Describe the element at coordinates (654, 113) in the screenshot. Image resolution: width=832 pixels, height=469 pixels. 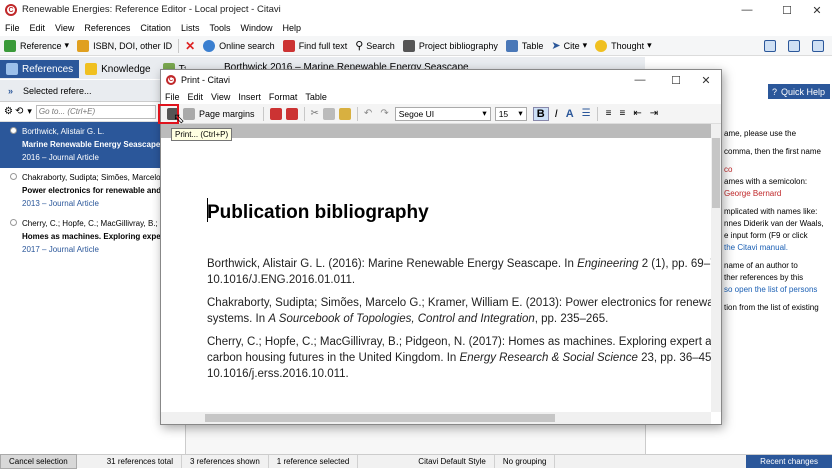
I see `indent-increase-icon: ⇥` at that location.